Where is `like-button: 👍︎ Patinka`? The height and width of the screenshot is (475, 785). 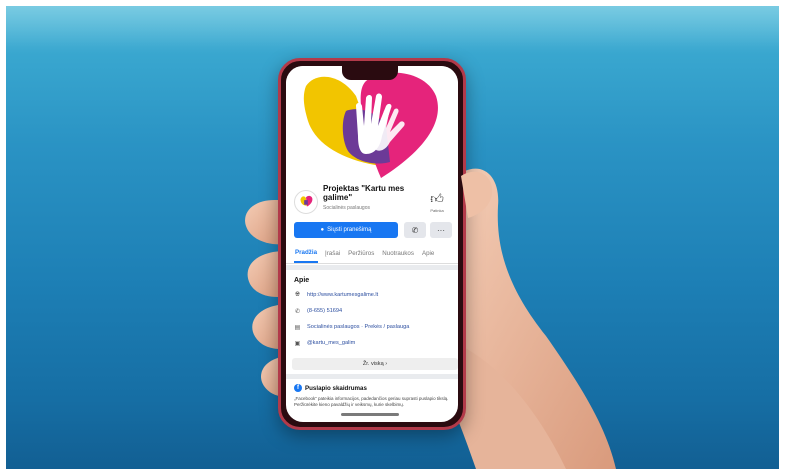 like-button: 👍︎ Patinka is located at coordinates (437, 201).